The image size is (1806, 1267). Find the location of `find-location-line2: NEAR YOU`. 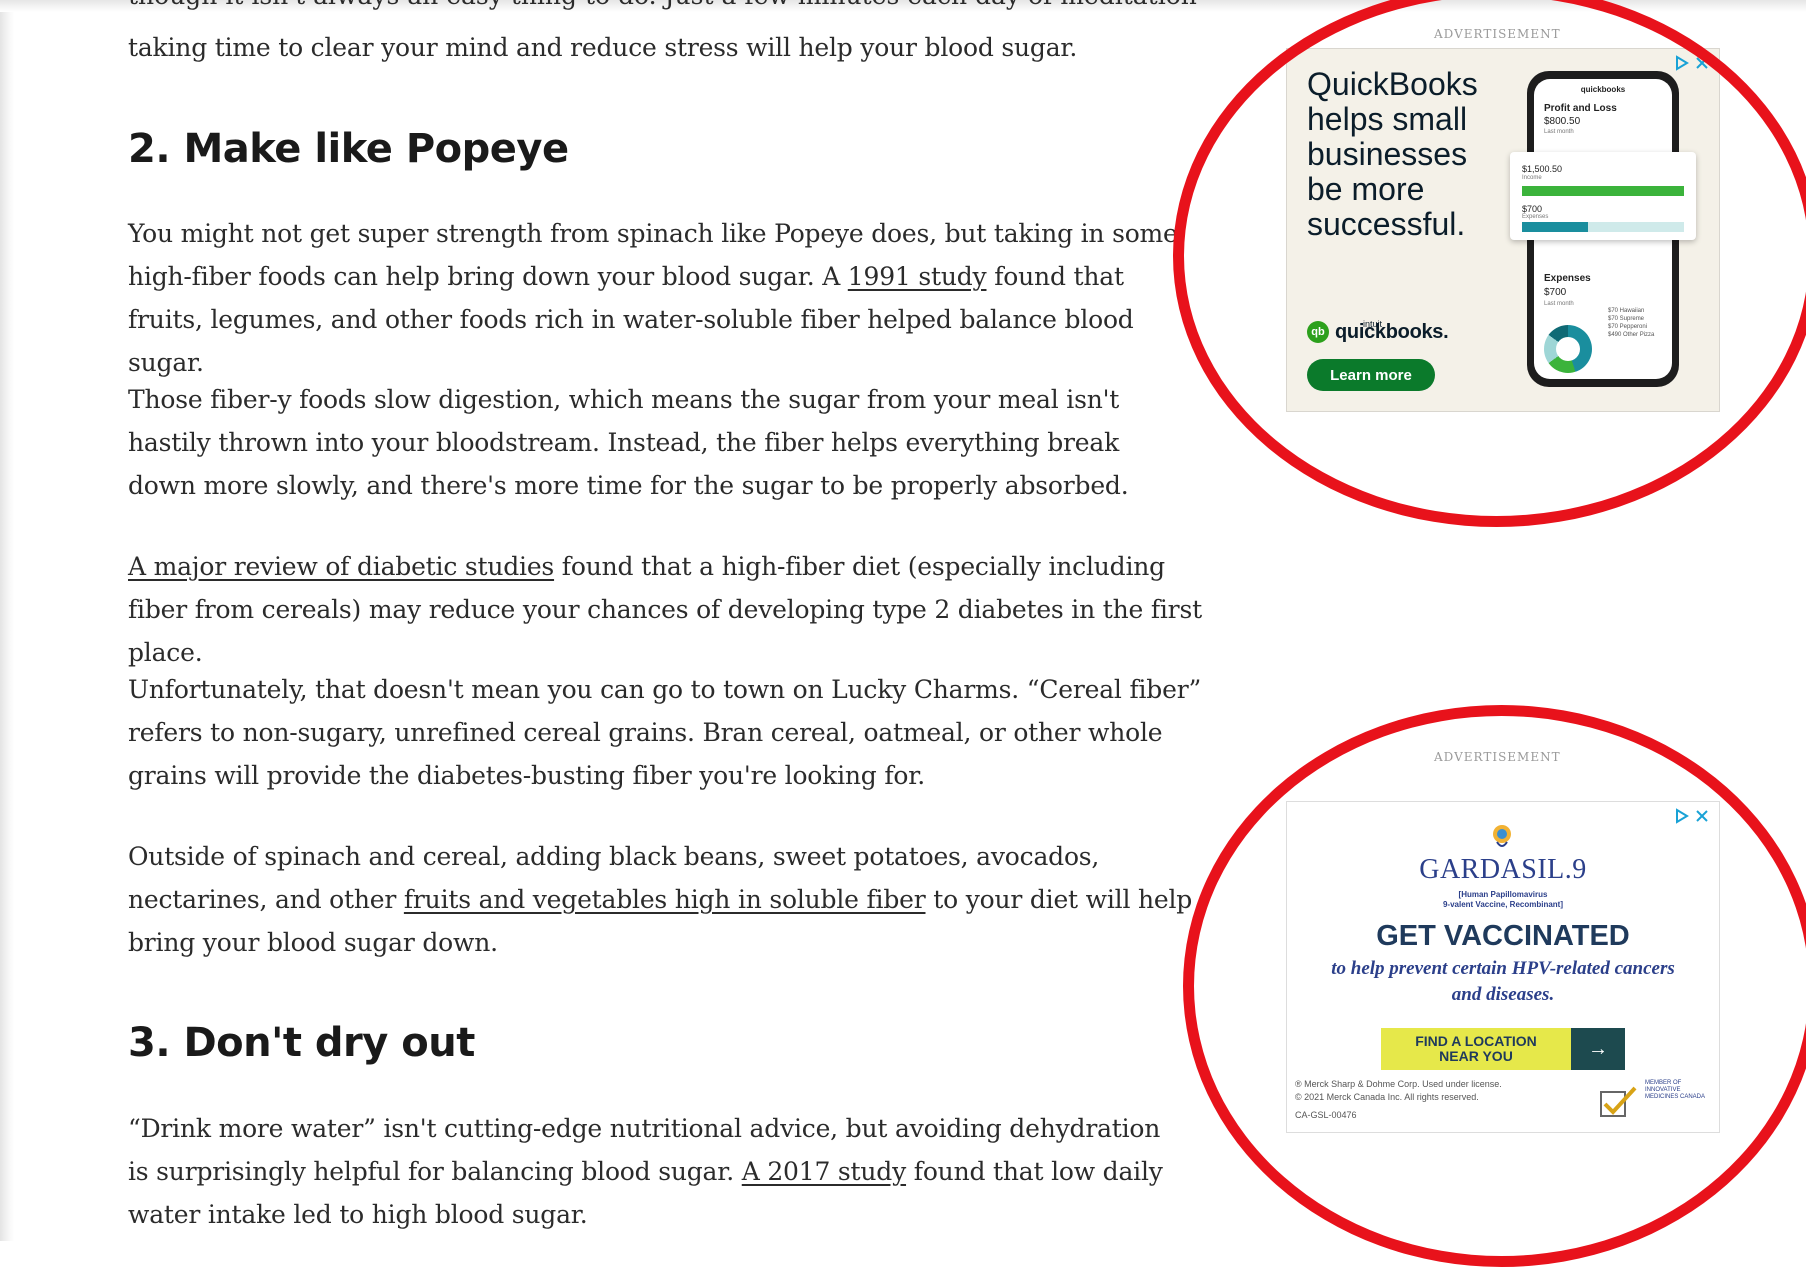

find-location-line2: NEAR YOU is located at coordinates (1476, 1056).